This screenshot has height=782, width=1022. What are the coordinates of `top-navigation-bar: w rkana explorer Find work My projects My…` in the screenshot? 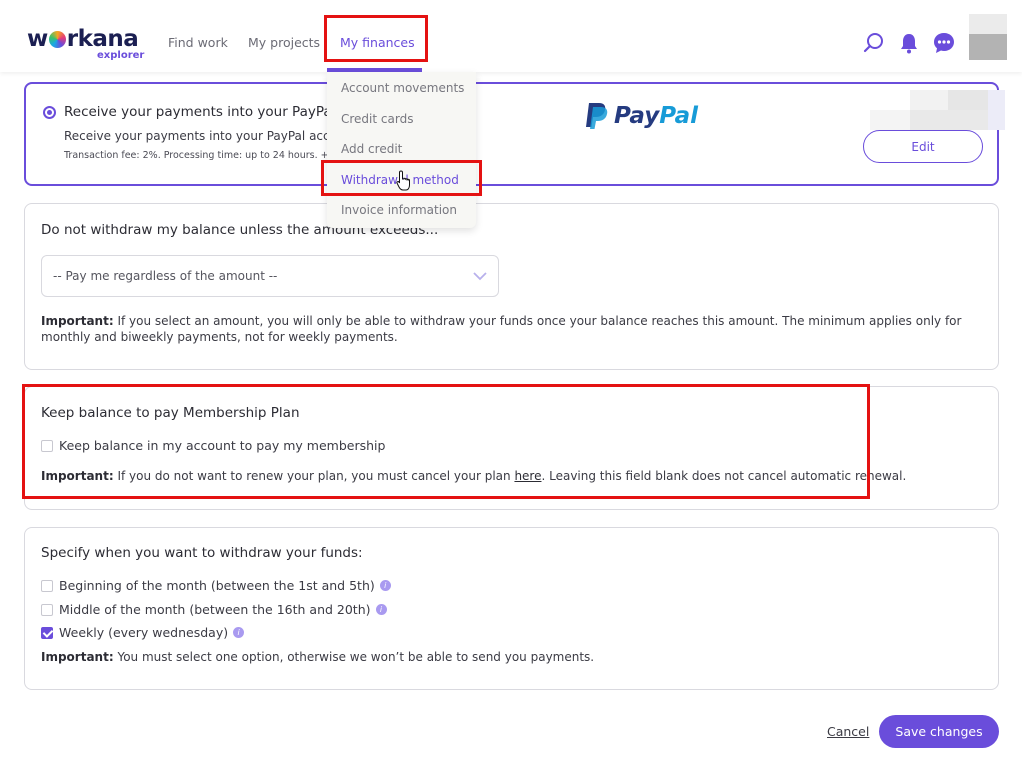 It's located at (511, 36).